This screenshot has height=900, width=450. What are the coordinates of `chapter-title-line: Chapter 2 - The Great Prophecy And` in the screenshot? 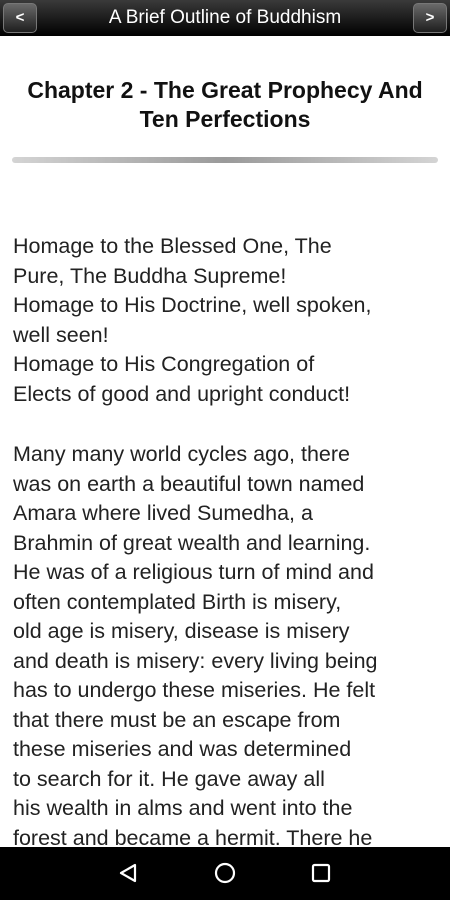 It's located at (225, 90).